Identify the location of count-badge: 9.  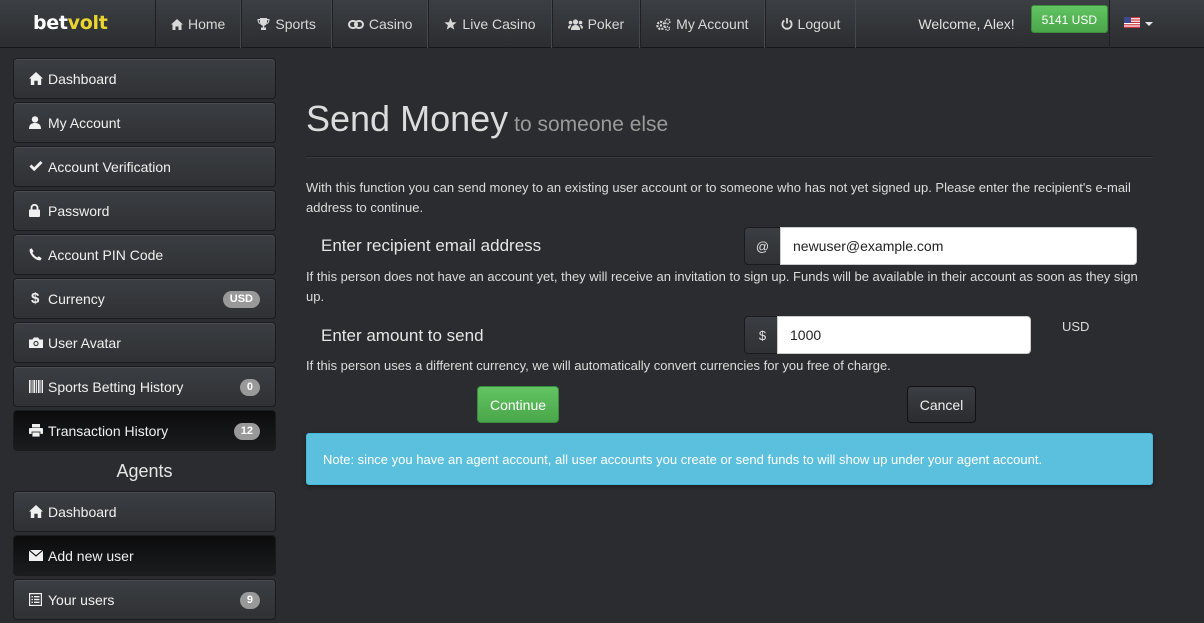
(249, 600).